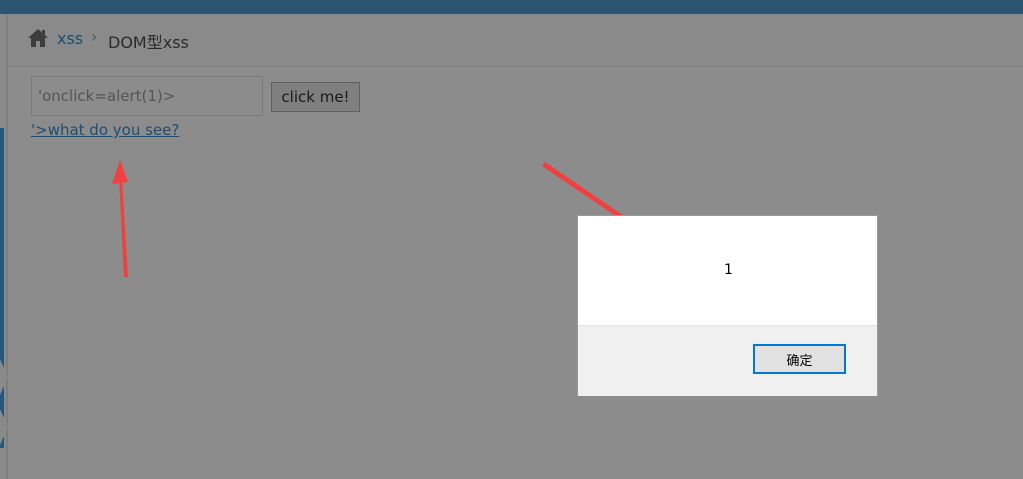  What do you see at coordinates (2, 288) in the screenshot?
I see `sidebar-strip` at bounding box center [2, 288].